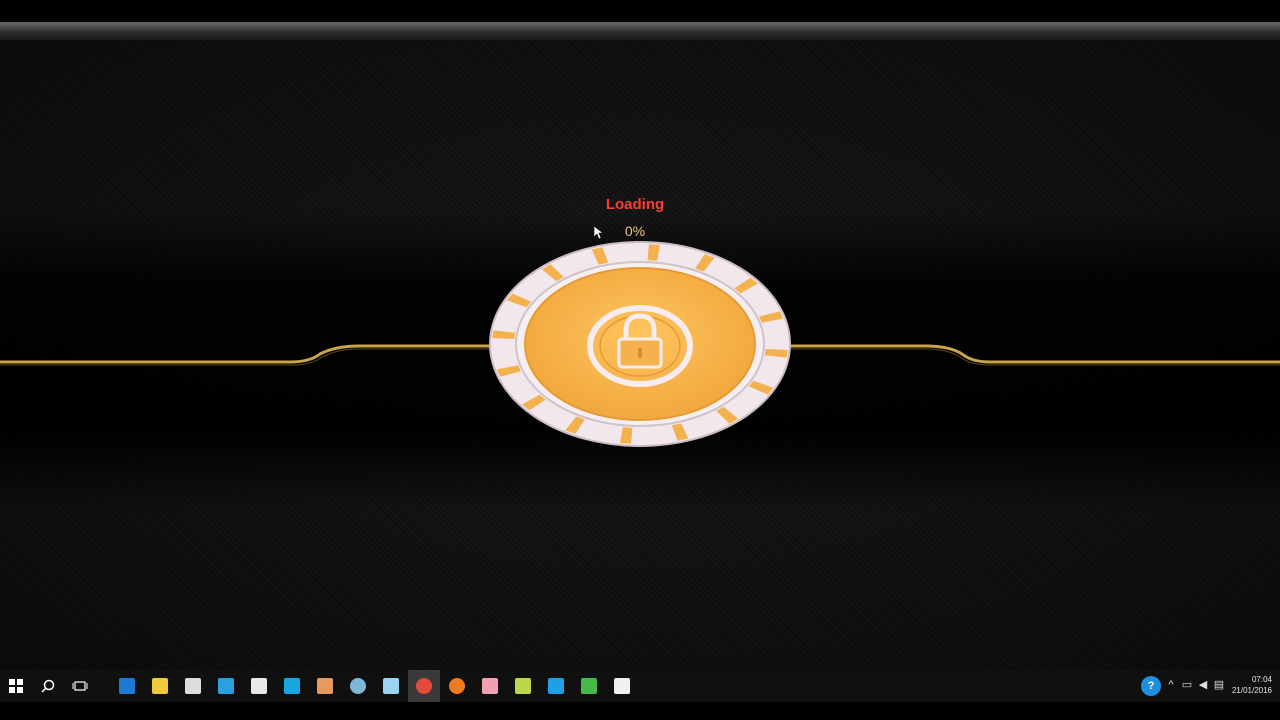 The image size is (1280, 720). What do you see at coordinates (1151, 686) in the screenshot?
I see `help-icon: ?` at bounding box center [1151, 686].